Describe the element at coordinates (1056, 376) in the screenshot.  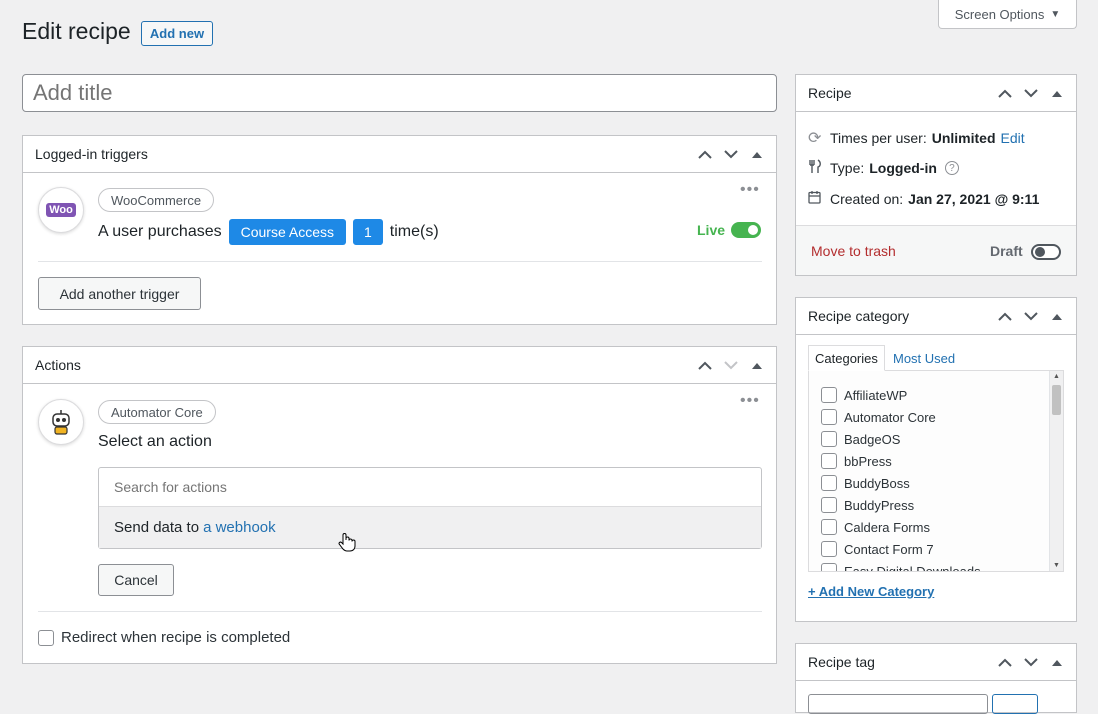
I see `scroll-up-icon: ▲` at that location.